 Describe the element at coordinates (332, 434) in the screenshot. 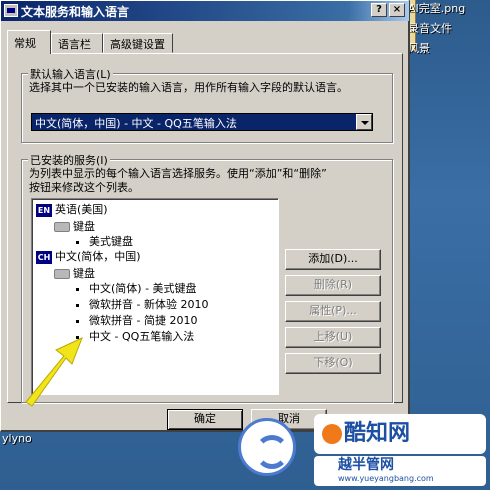

I see `watermark-dot-icon` at that location.